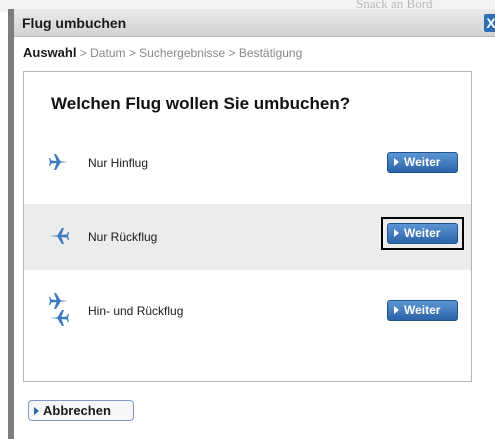 The width and height of the screenshot is (495, 439). Describe the element at coordinates (247, 237) in the screenshot. I see `option-row-return: Nur Rückflug Weiter` at that location.